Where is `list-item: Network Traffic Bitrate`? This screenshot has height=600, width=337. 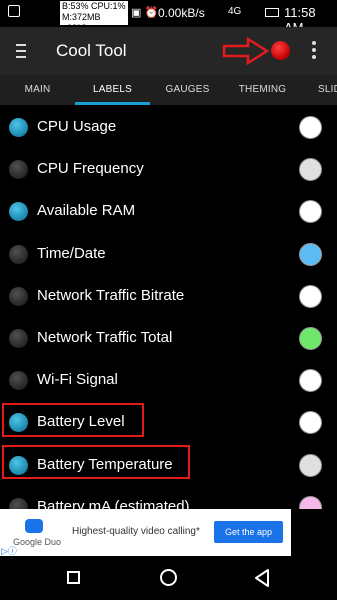 list-item: Network Traffic Bitrate is located at coordinates (168, 296).